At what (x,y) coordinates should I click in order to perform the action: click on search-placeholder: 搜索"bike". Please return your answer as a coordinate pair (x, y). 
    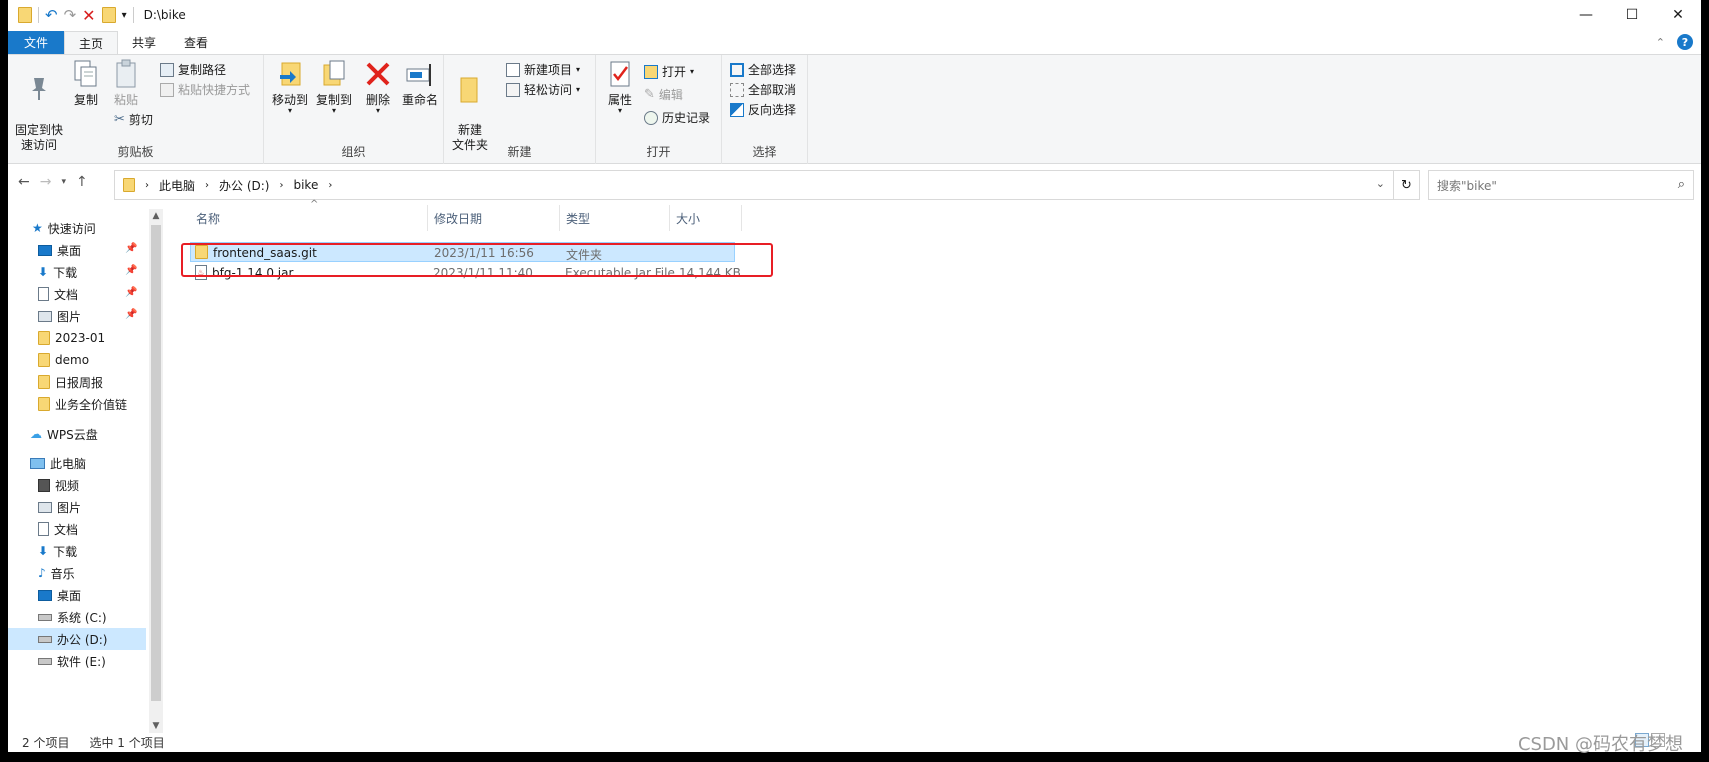
    Looking at the image, I should click on (1467, 185).